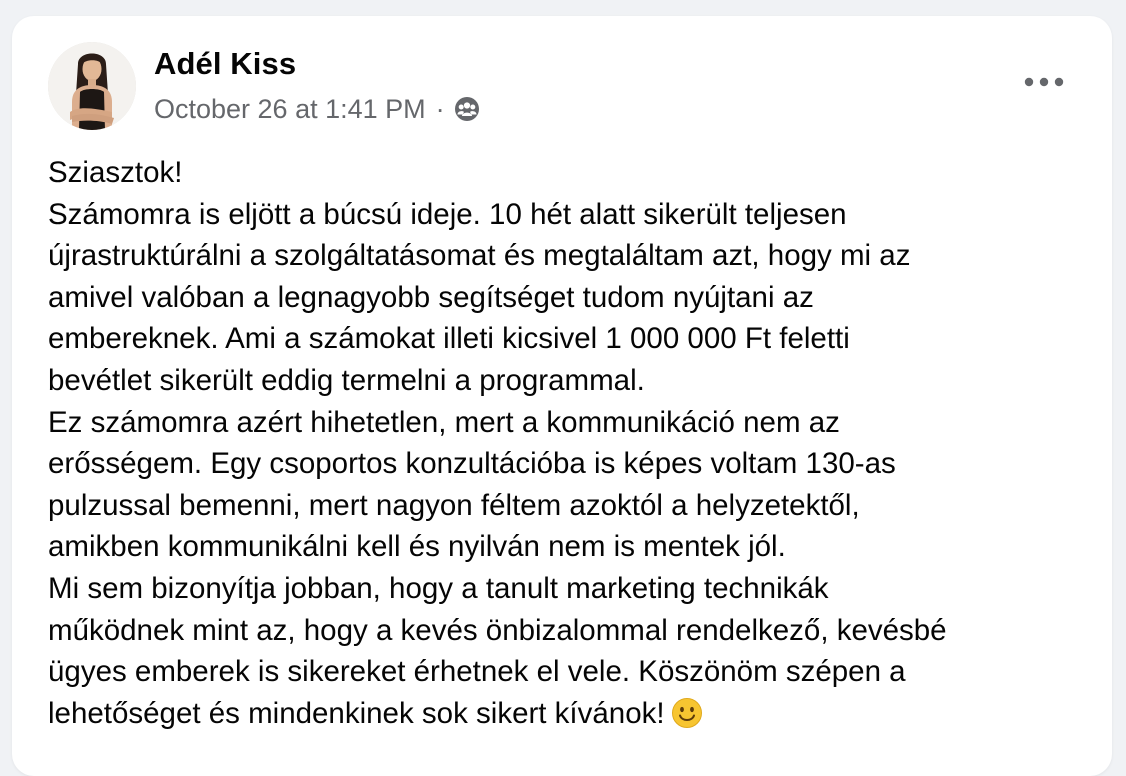 This screenshot has height=776, width=1126. I want to click on author-avatar, so click(92, 86).